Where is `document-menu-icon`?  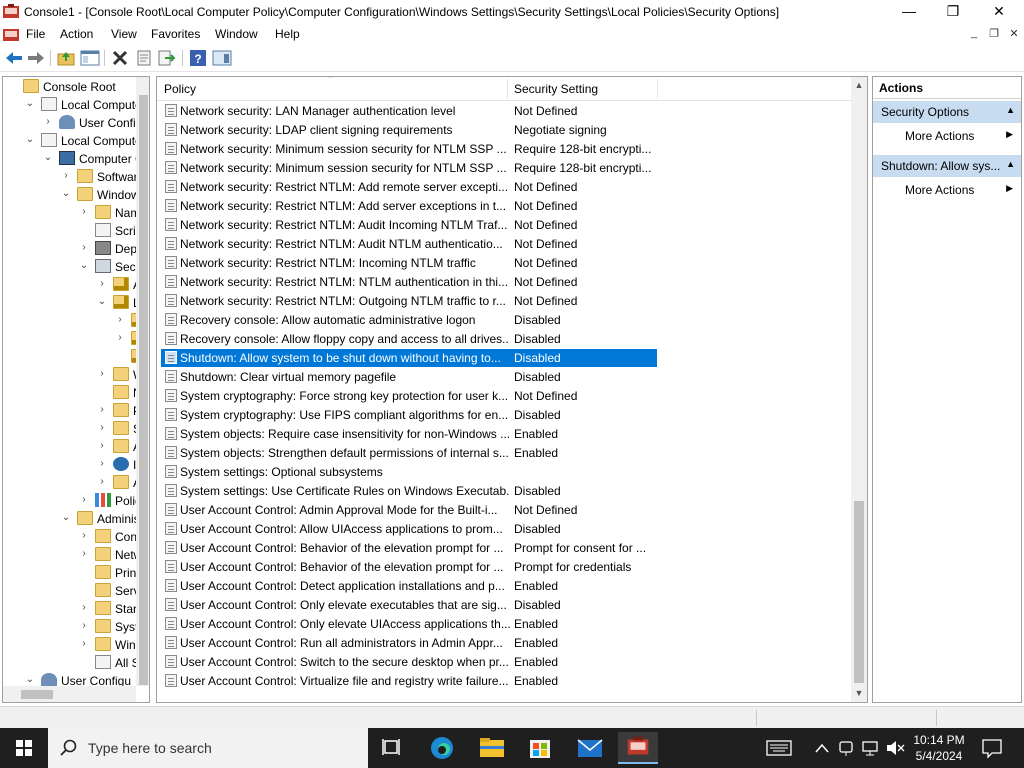
document-menu-icon is located at coordinates (11, 34).